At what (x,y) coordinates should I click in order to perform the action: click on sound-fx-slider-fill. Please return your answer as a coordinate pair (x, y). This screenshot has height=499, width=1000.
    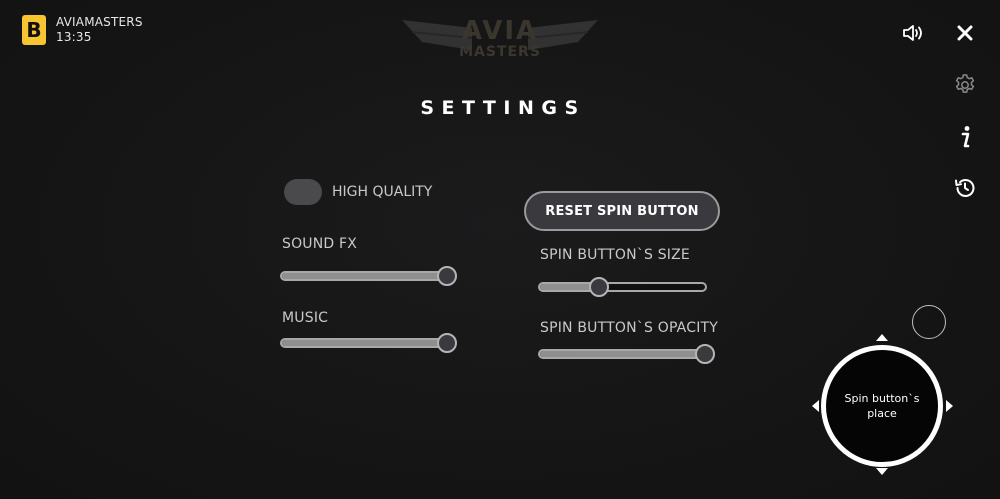
    Looking at the image, I should click on (367, 276).